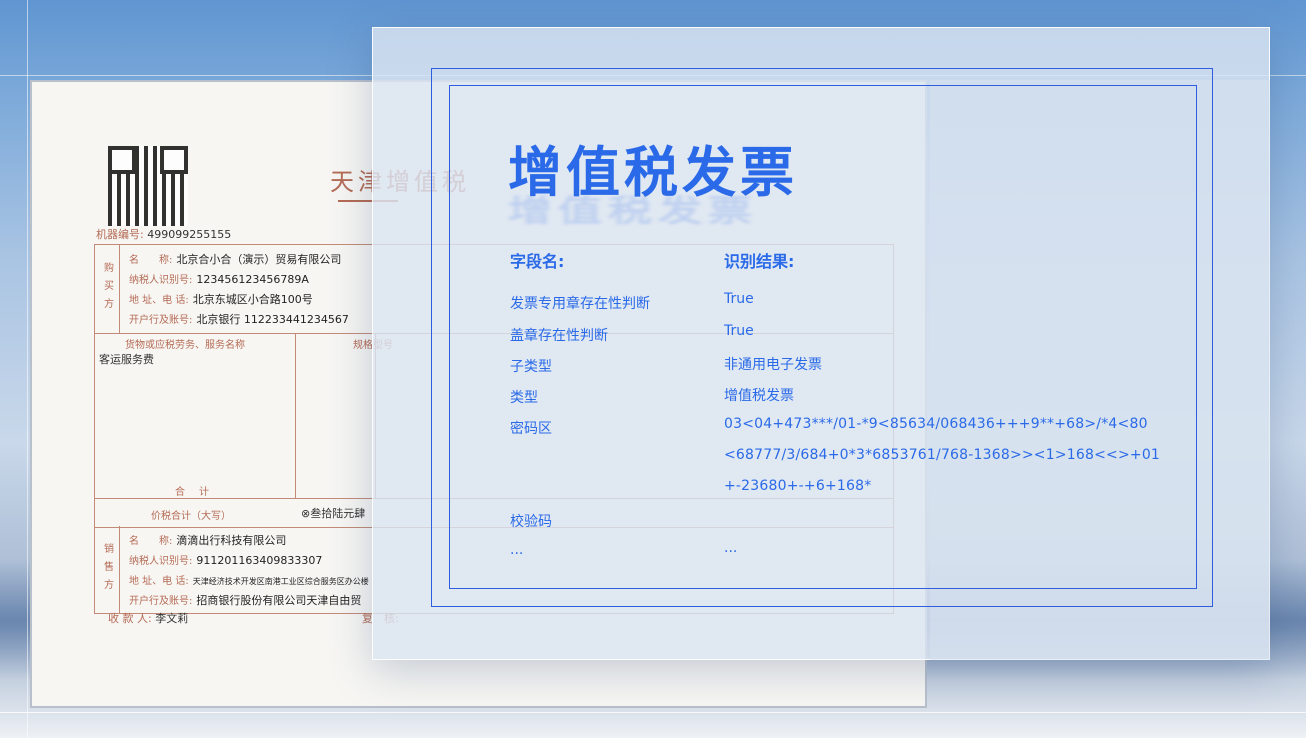 The height and width of the screenshot is (738, 1306). Describe the element at coordinates (185, 345) in the screenshot. I see `goods-header-label: 货物或应税劳务、服务名称` at that location.